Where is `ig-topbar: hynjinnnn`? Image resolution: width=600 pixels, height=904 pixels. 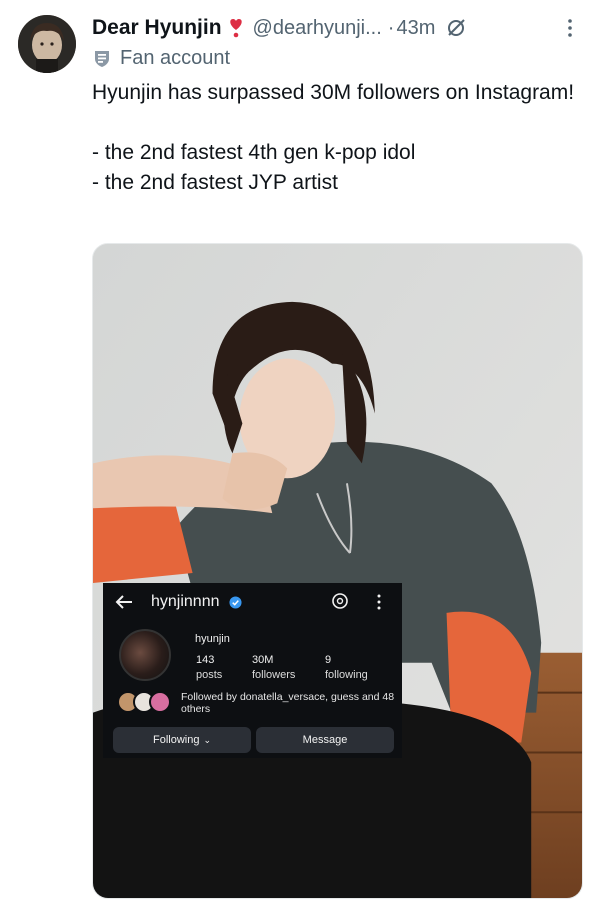 ig-topbar: hynjinnnn is located at coordinates (252, 602).